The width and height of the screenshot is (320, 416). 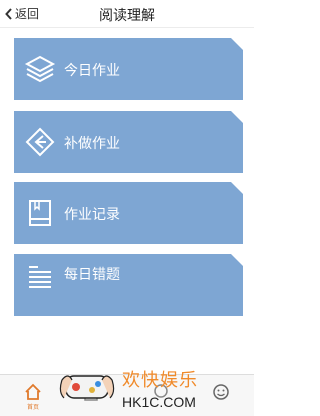 What do you see at coordinates (32, 408) in the screenshot?
I see `tab-label: 首页` at bounding box center [32, 408].